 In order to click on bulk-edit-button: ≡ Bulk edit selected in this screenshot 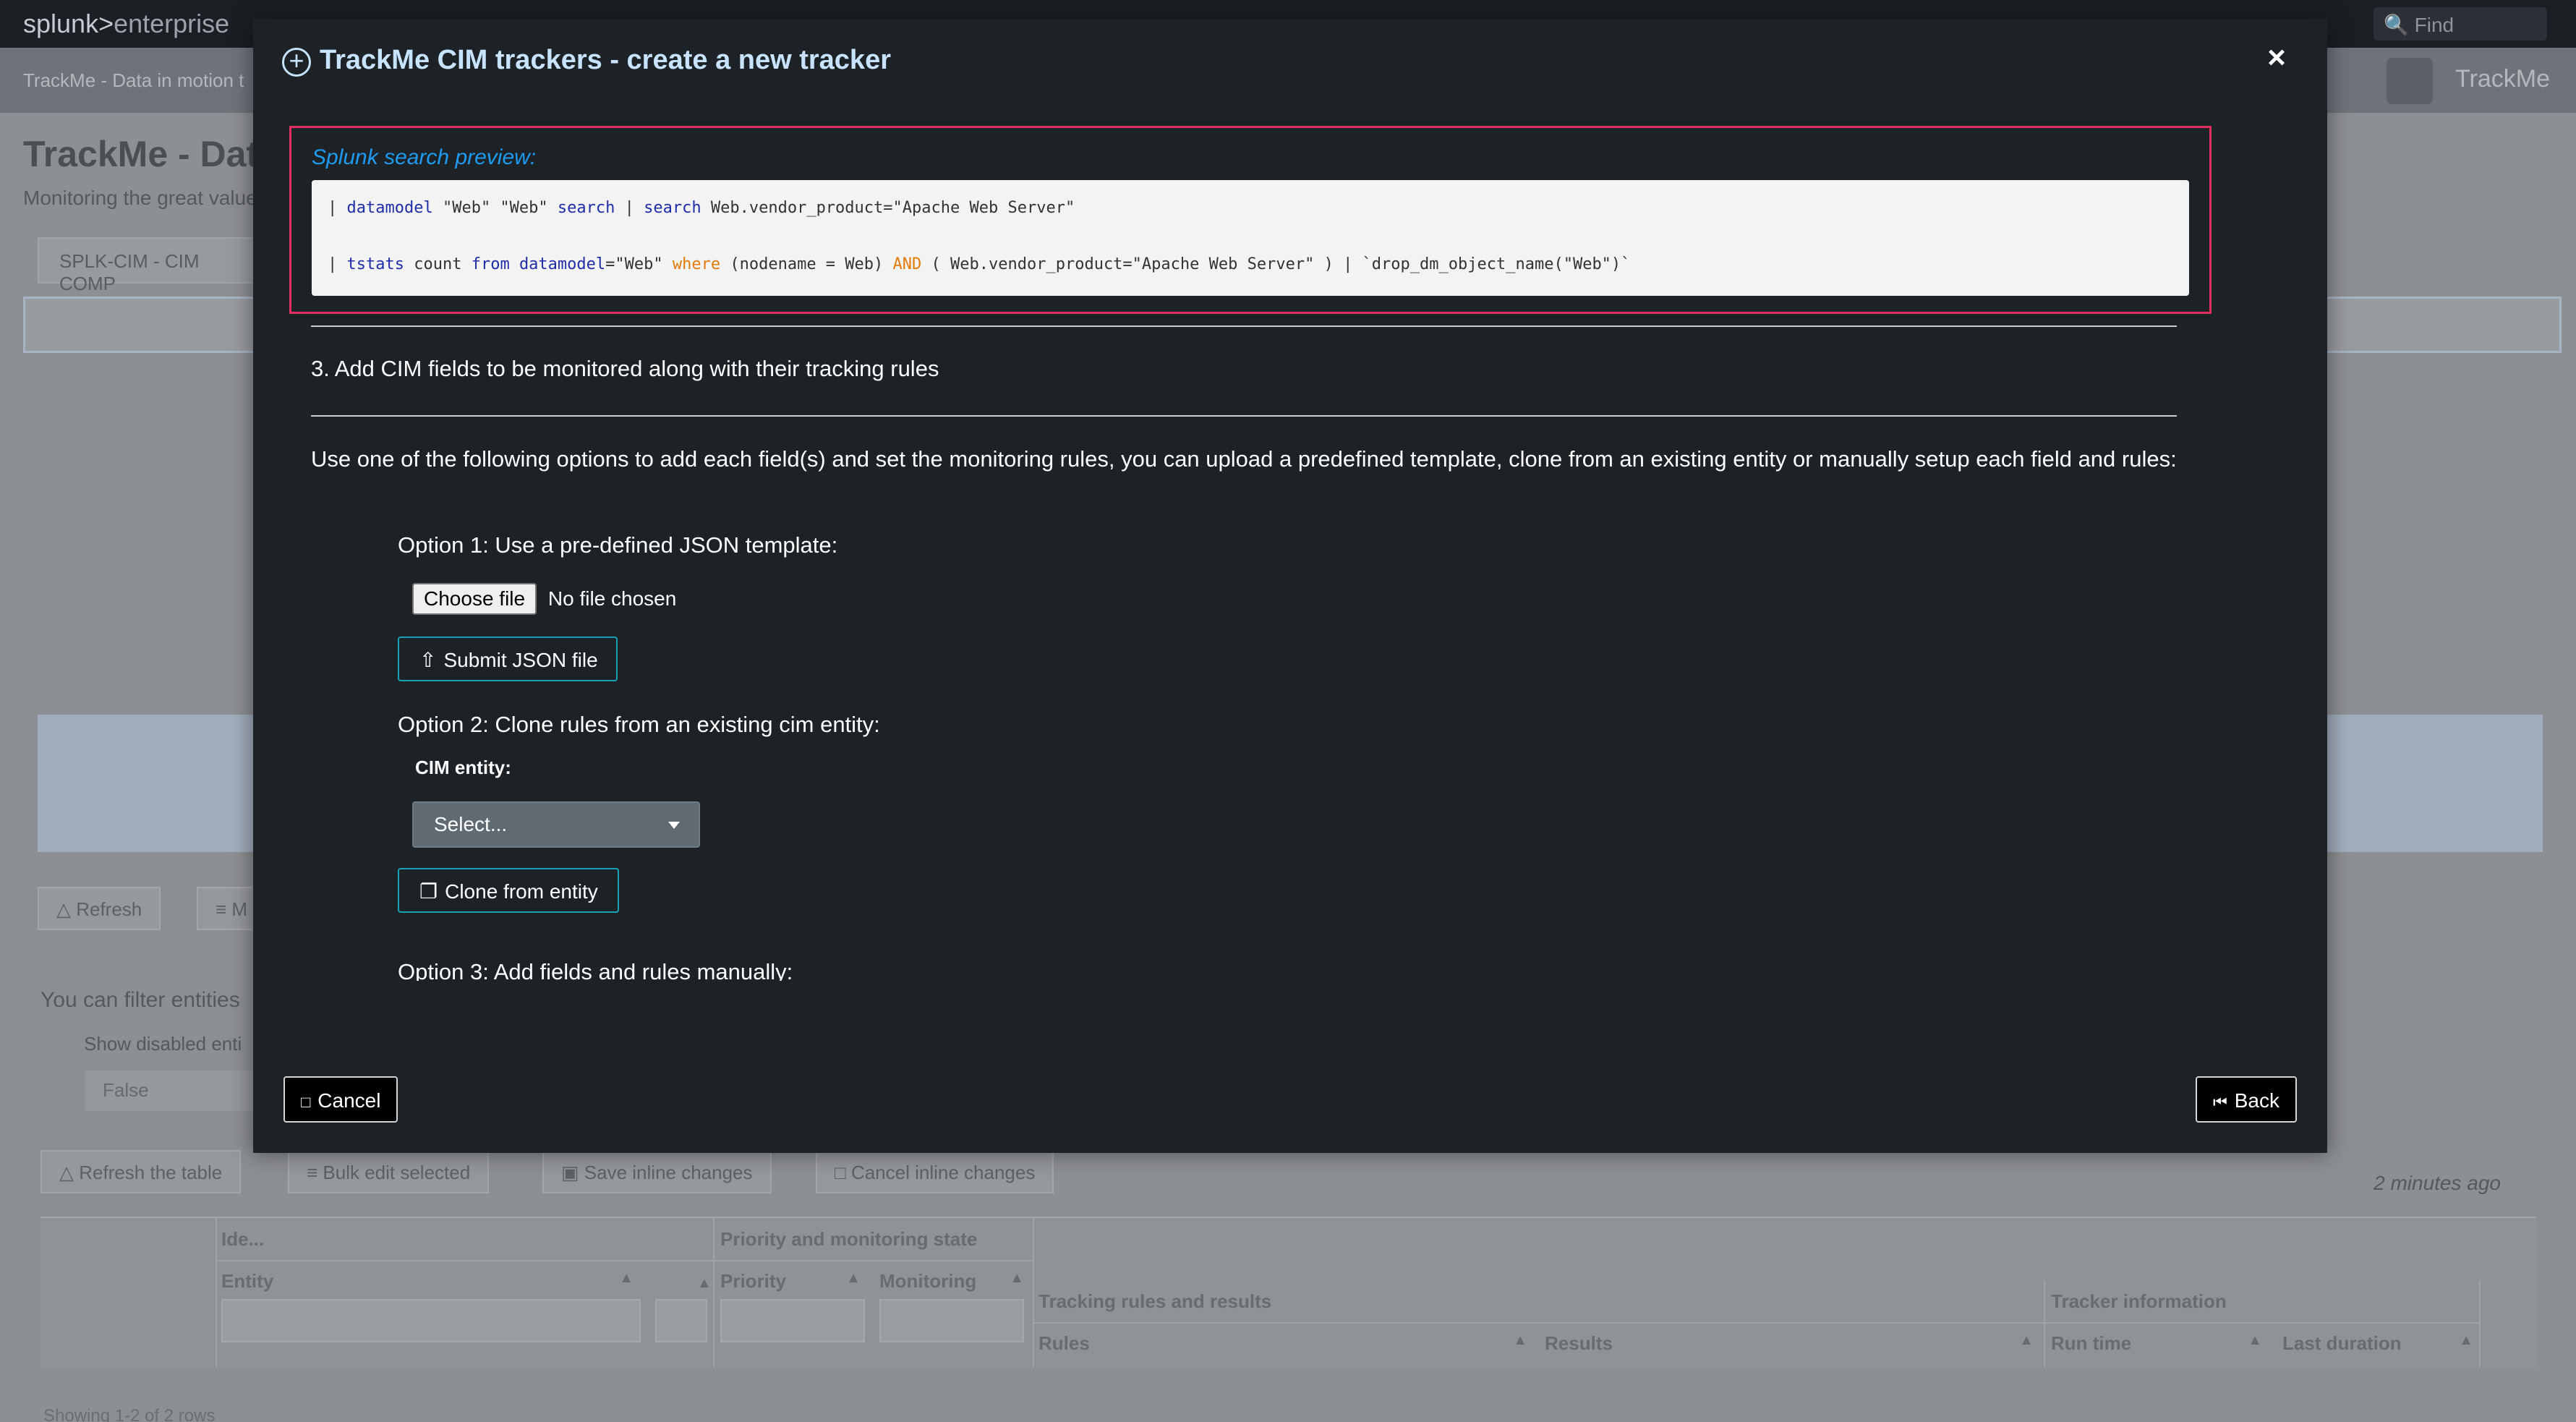, I will do `click(389, 1171)`.